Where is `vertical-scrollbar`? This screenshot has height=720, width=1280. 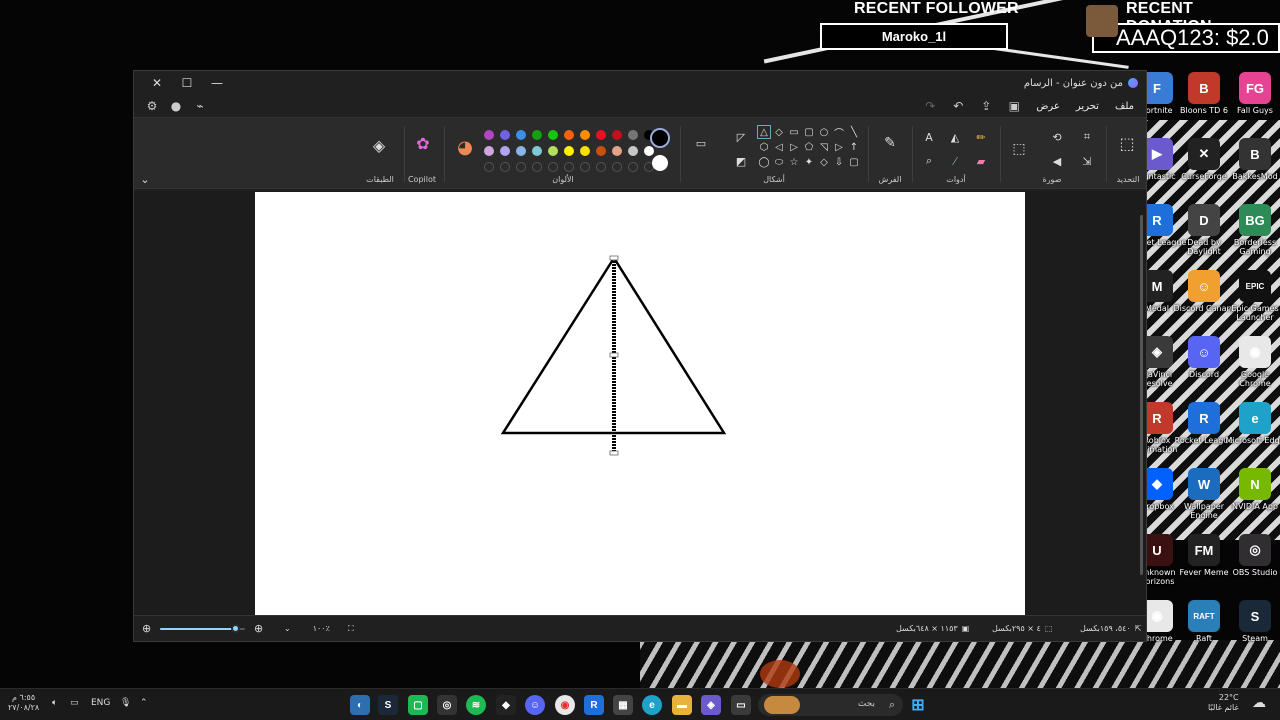 vertical-scrollbar is located at coordinates (1142, 404).